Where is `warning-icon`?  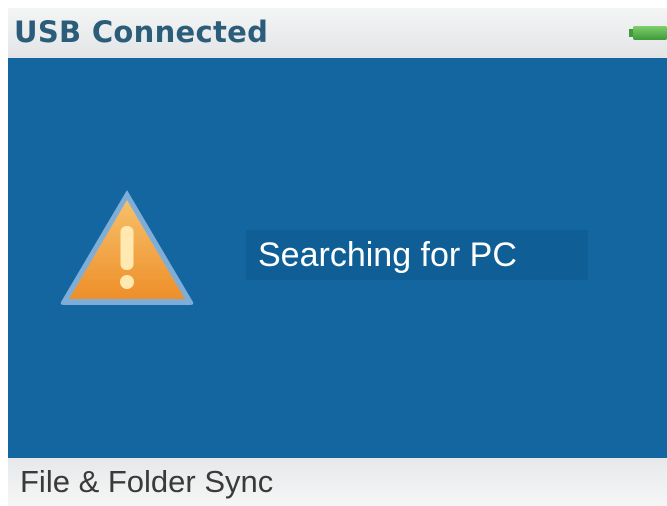
warning-icon is located at coordinates (127, 247).